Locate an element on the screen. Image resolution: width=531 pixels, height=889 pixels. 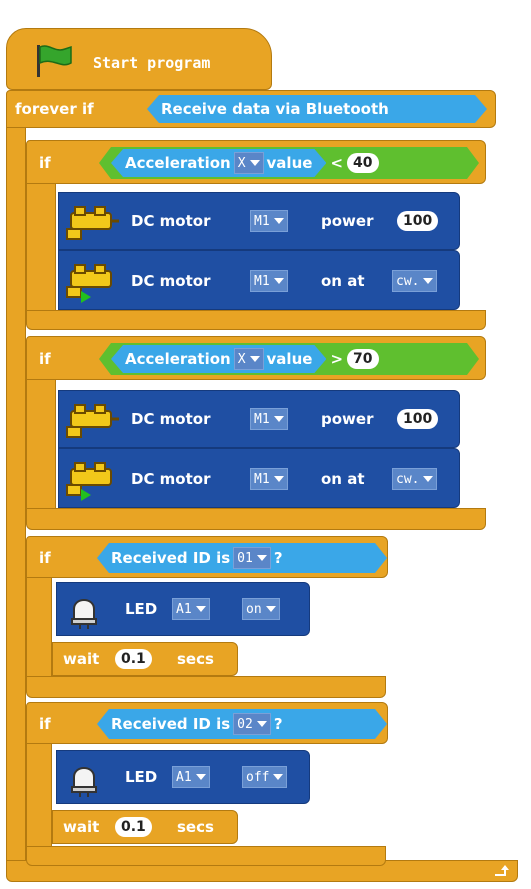
greater-than-operator: Acceleration X value > 70 is located at coordinates (289, 359).